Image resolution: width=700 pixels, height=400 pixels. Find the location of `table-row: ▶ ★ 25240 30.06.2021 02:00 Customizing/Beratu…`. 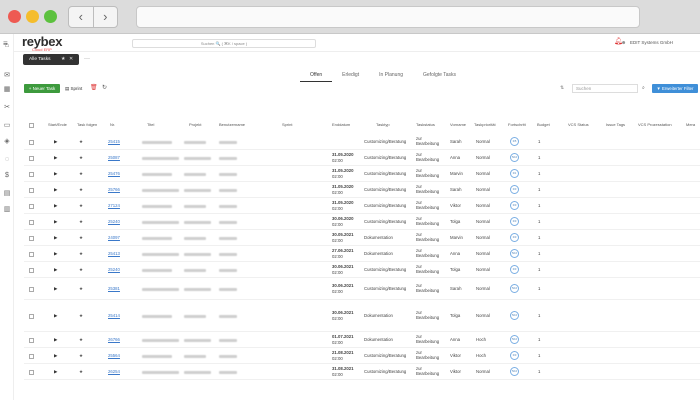

table-row: ▶ ★ 25240 30.06.2021 02:00 Customizing/Beratu… is located at coordinates (362, 270).